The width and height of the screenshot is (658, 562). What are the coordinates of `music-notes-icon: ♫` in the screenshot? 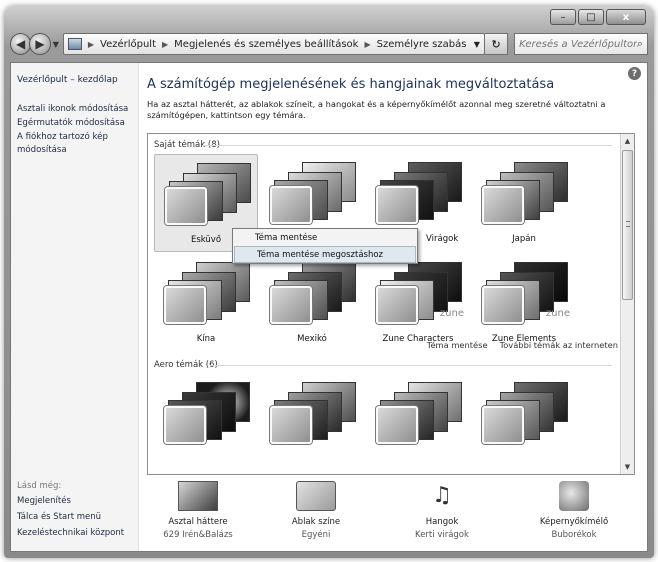 It's located at (442, 495).